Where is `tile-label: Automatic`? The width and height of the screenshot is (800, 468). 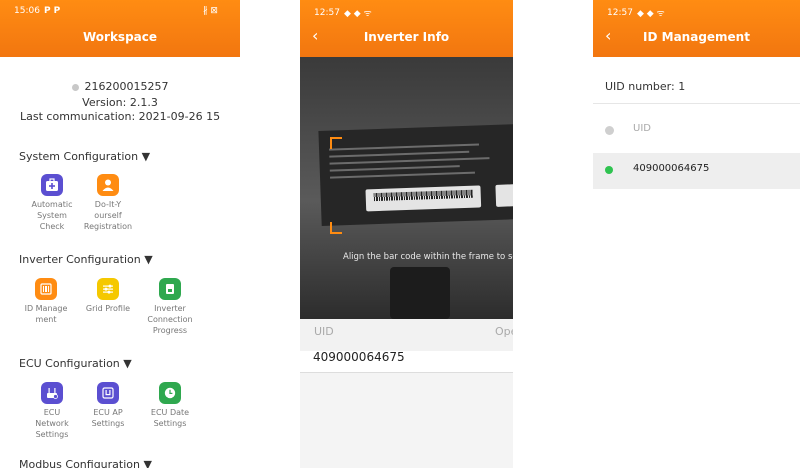
tile-label: Automatic is located at coordinates (52, 204).